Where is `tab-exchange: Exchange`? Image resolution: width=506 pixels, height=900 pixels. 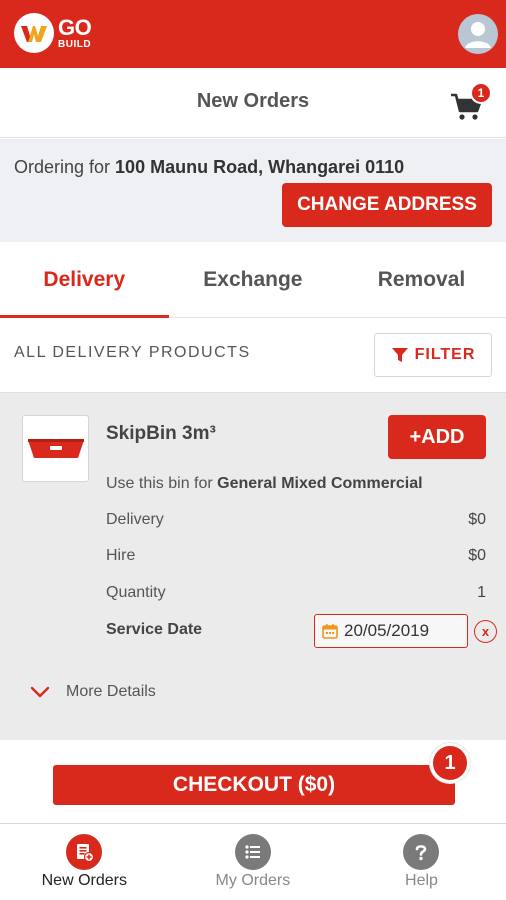 tab-exchange: Exchange is located at coordinates (253, 279).